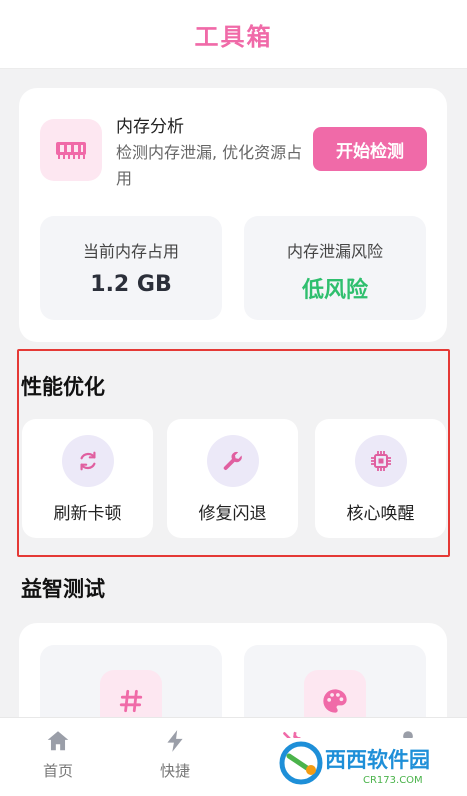 The height and width of the screenshot is (796, 467). What do you see at coordinates (130, 251) in the screenshot?
I see `stat-label: 当前内存占用` at bounding box center [130, 251].